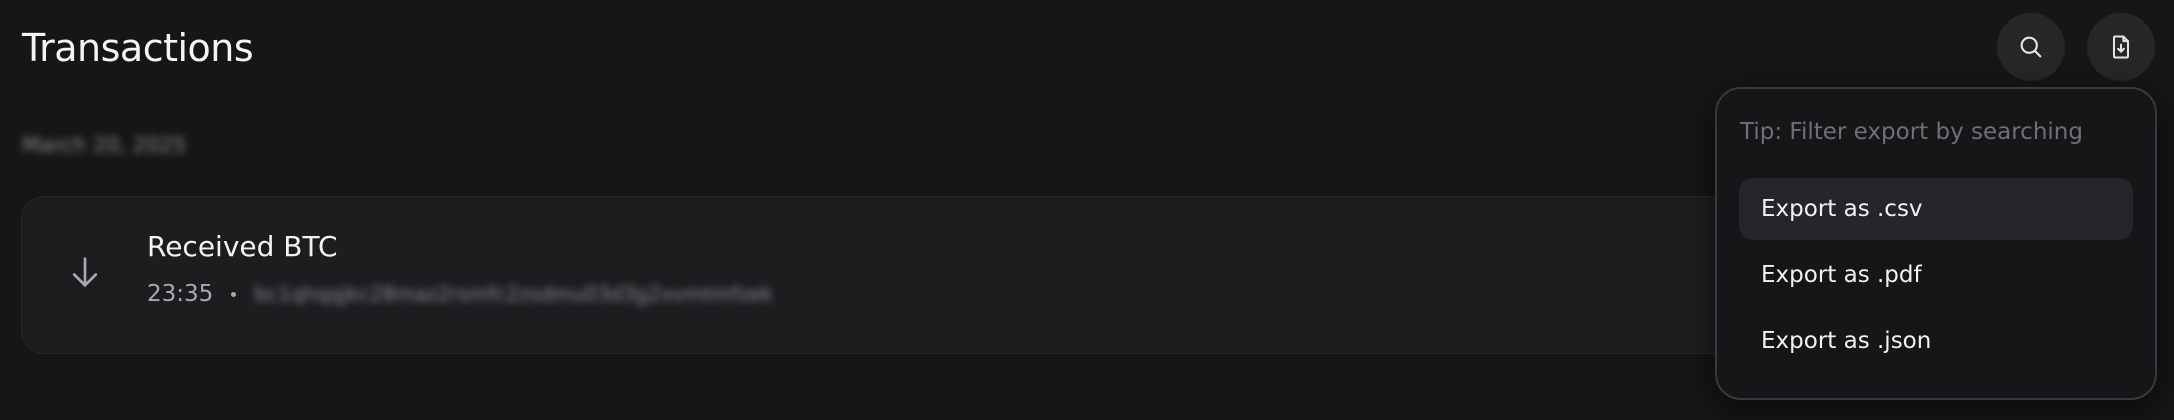  I want to click on search-icon, so click(2031, 47).